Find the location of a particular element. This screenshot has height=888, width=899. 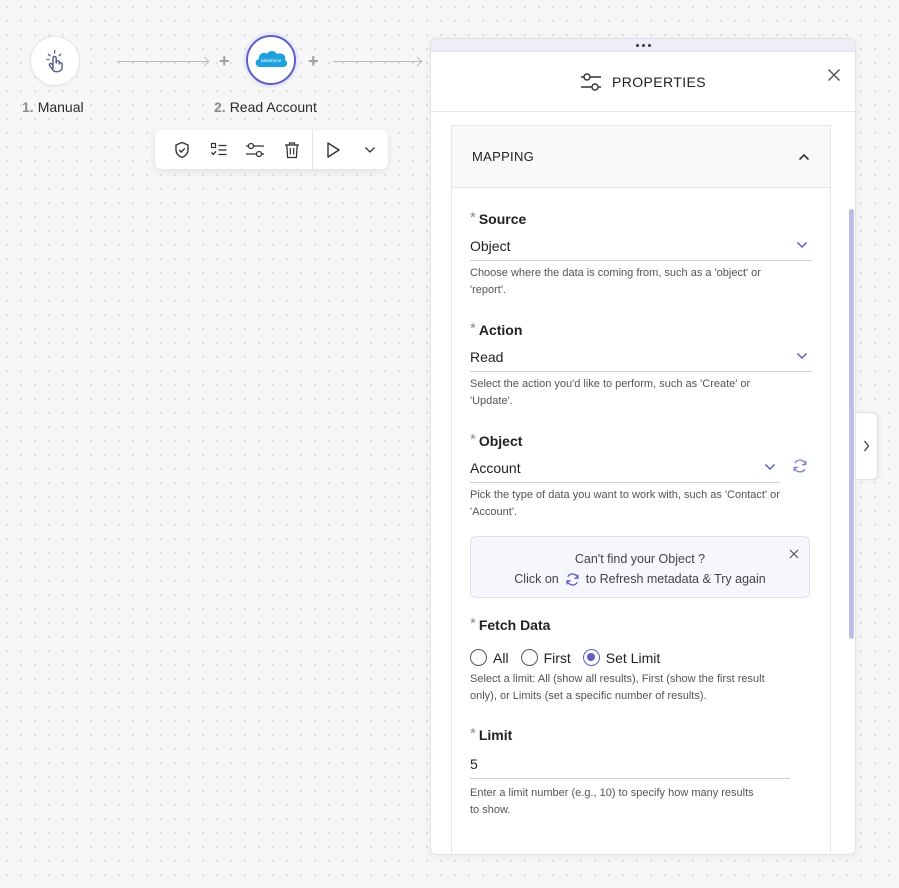

scrollbar-track is located at coordinates (851, 483).